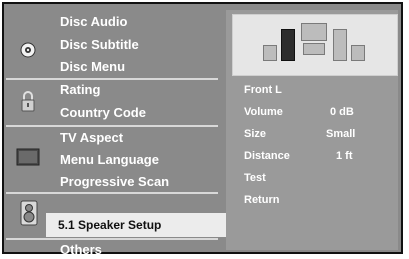 The width and height of the screenshot is (409, 259). I want to click on speaker-layout-diagram, so click(315, 45).